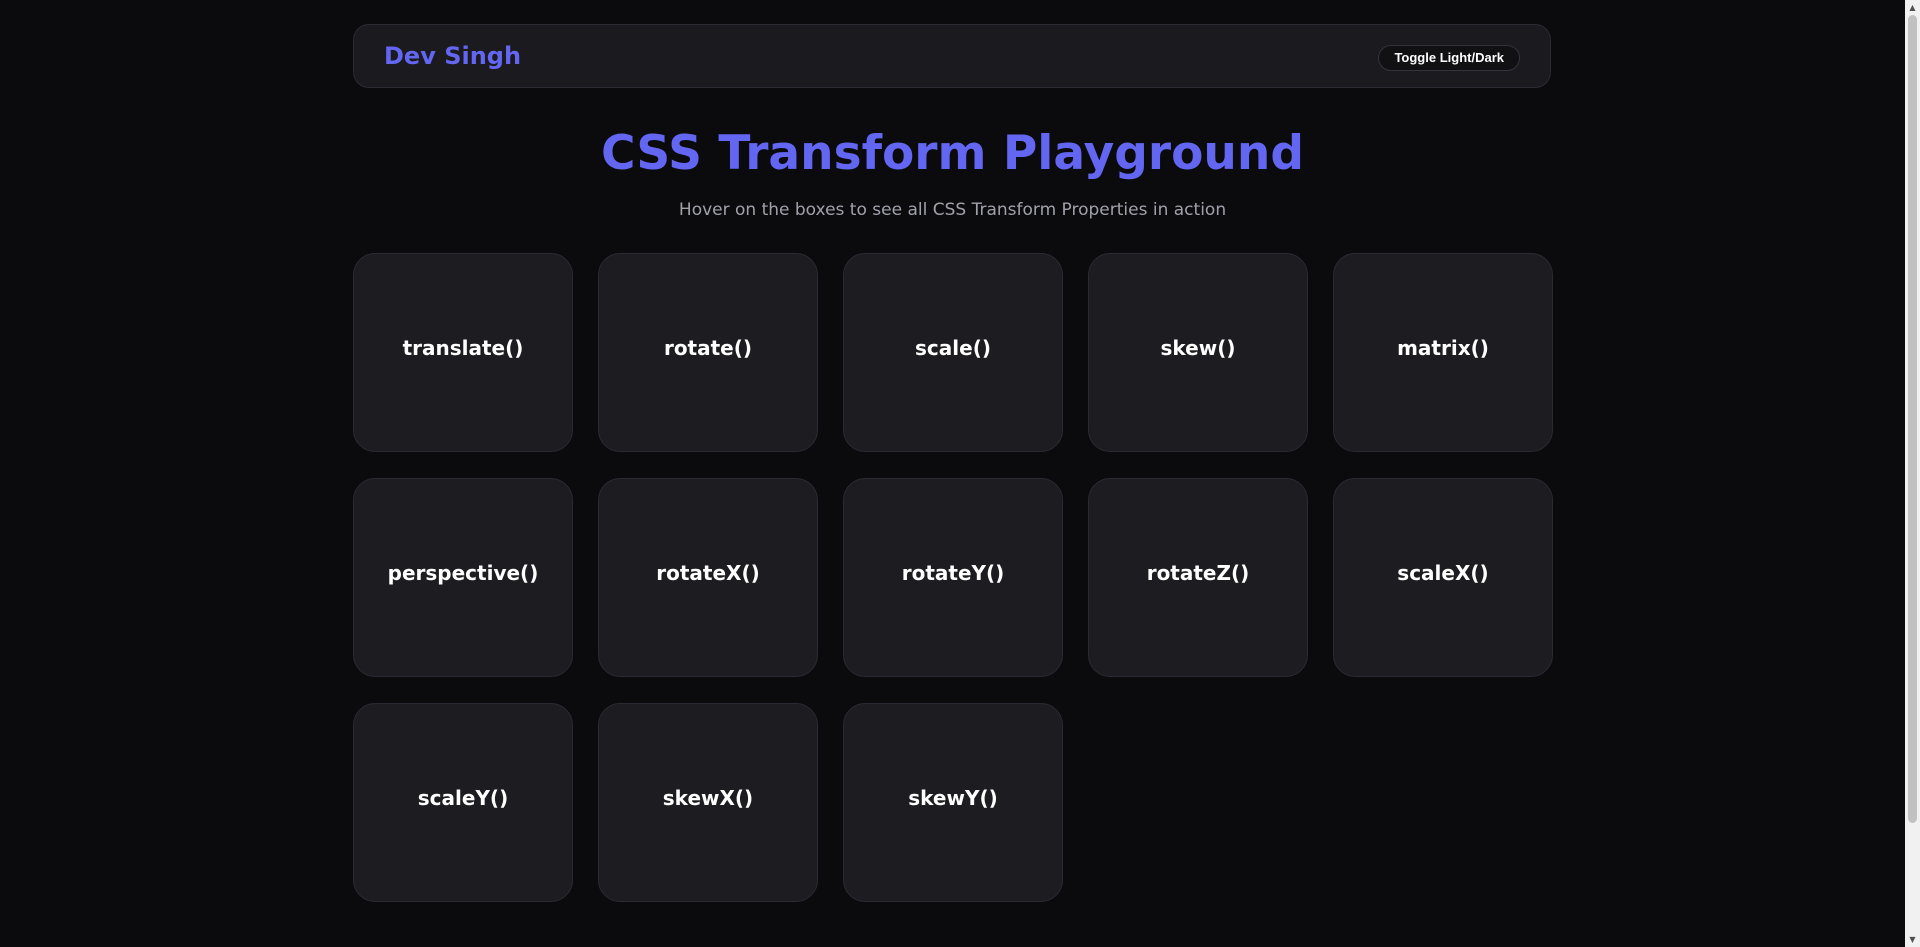 The height and width of the screenshot is (947, 1920). Describe the element at coordinates (1443, 572) in the screenshot. I see `card-label: scaleX()` at that location.